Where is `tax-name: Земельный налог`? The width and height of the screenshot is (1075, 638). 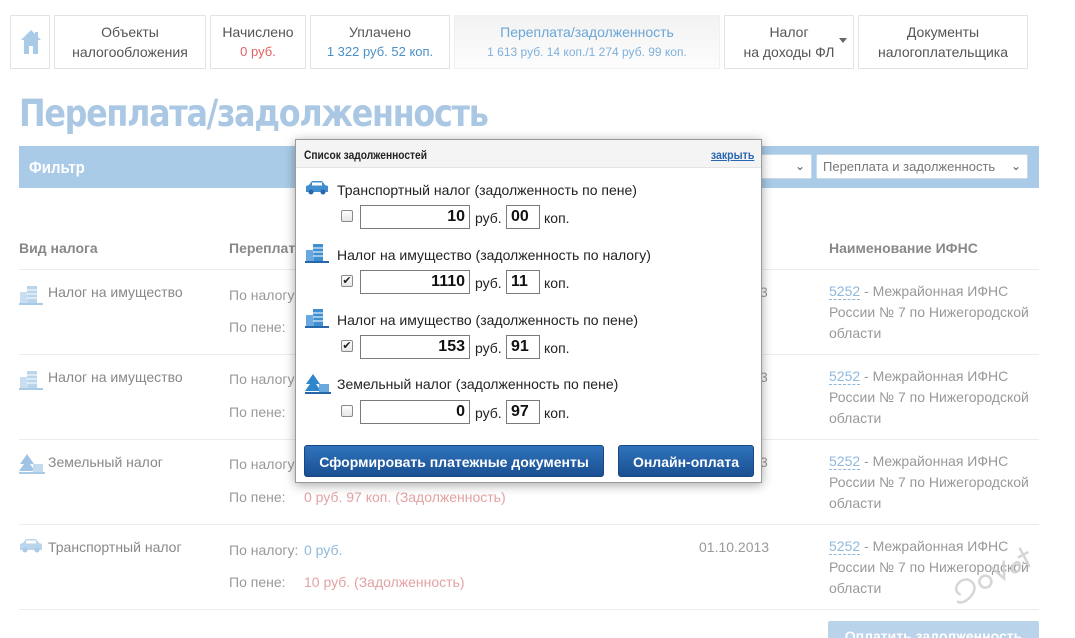 tax-name: Земельный налог is located at coordinates (105, 462).